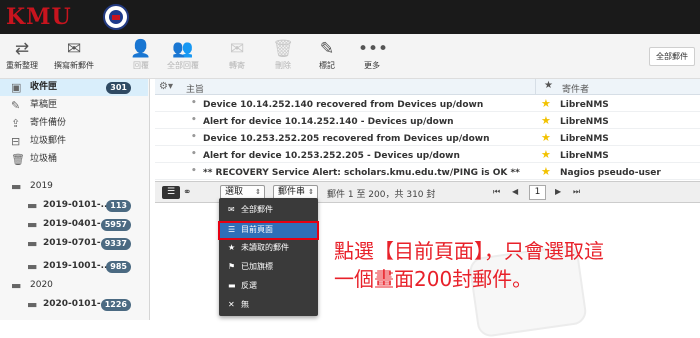 This screenshot has width=700, height=338. What do you see at coordinates (22, 49) in the screenshot?
I see `refresh-icon: ⇄` at bounding box center [22, 49].